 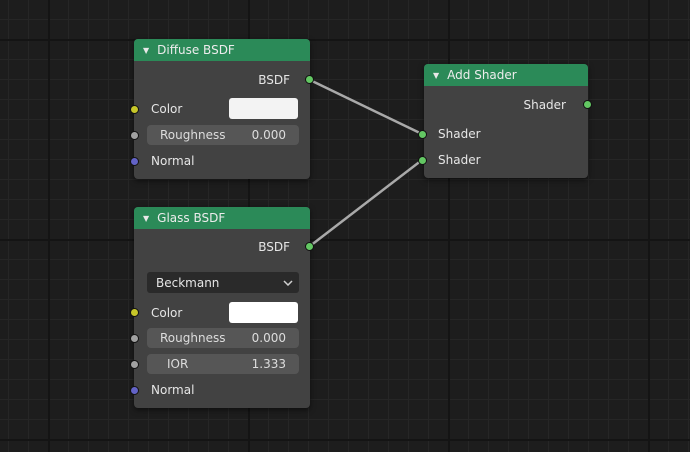 What do you see at coordinates (188, 282) in the screenshot?
I see `distribution-value: Beckmann` at bounding box center [188, 282].